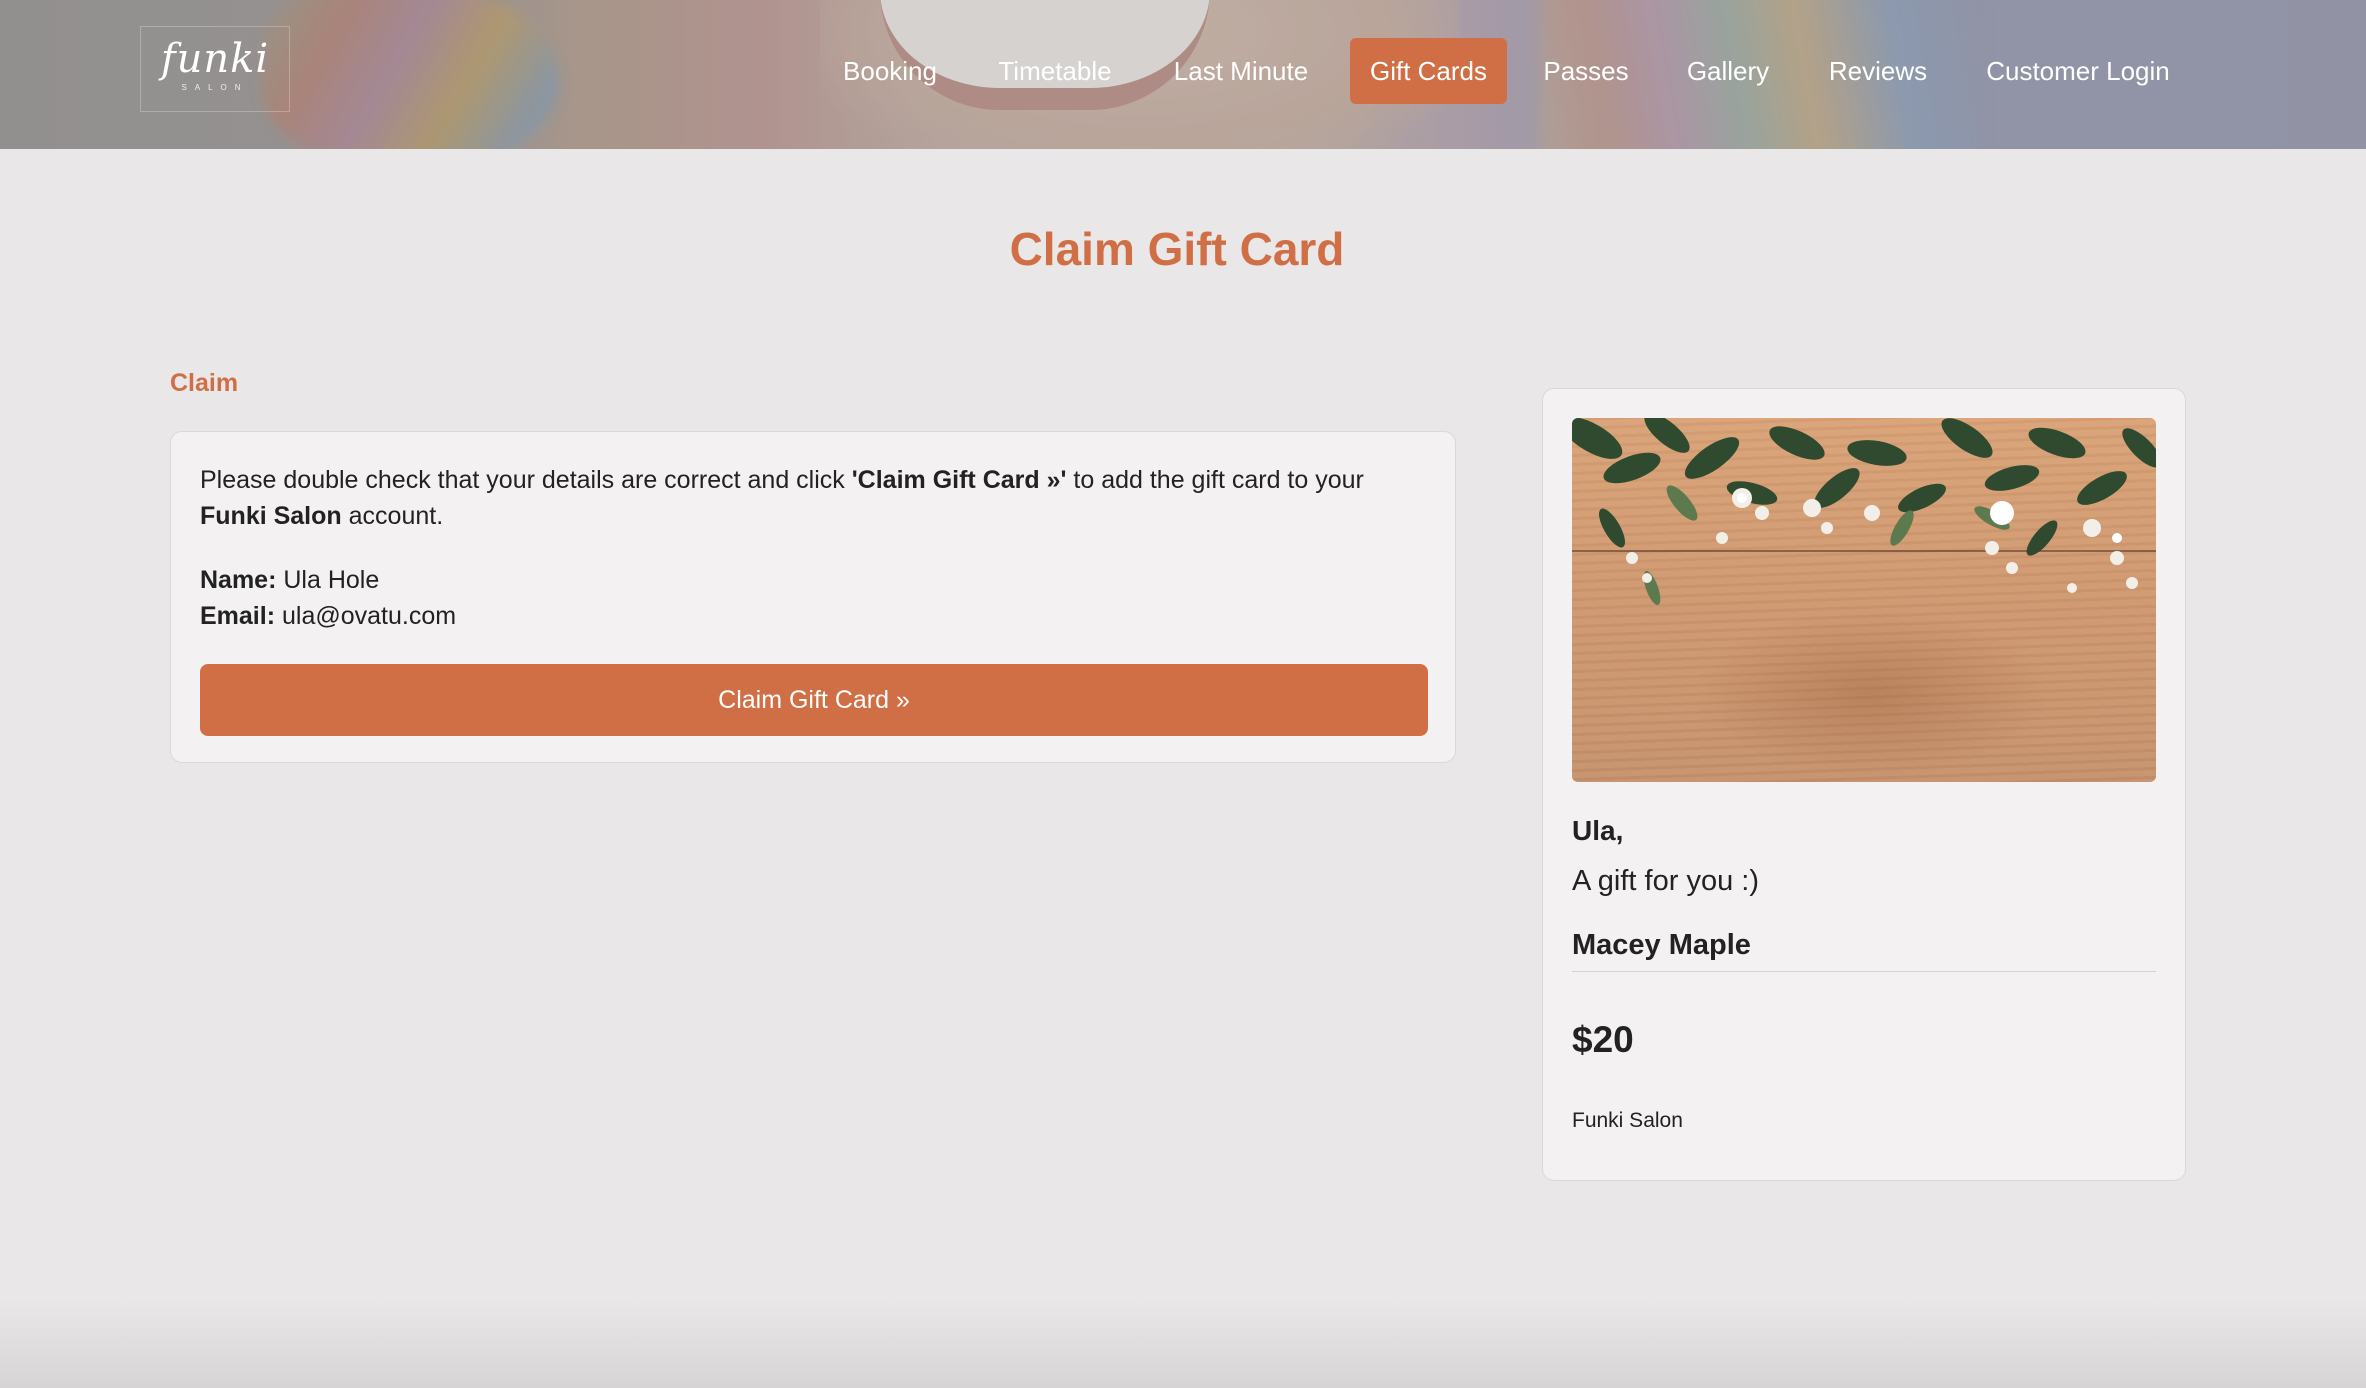 This screenshot has height=1388, width=2366. What do you see at coordinates (1728, 71) in the screenshot?
I see `nav-gallery: Gallery` at bounding box center [1728, 71].